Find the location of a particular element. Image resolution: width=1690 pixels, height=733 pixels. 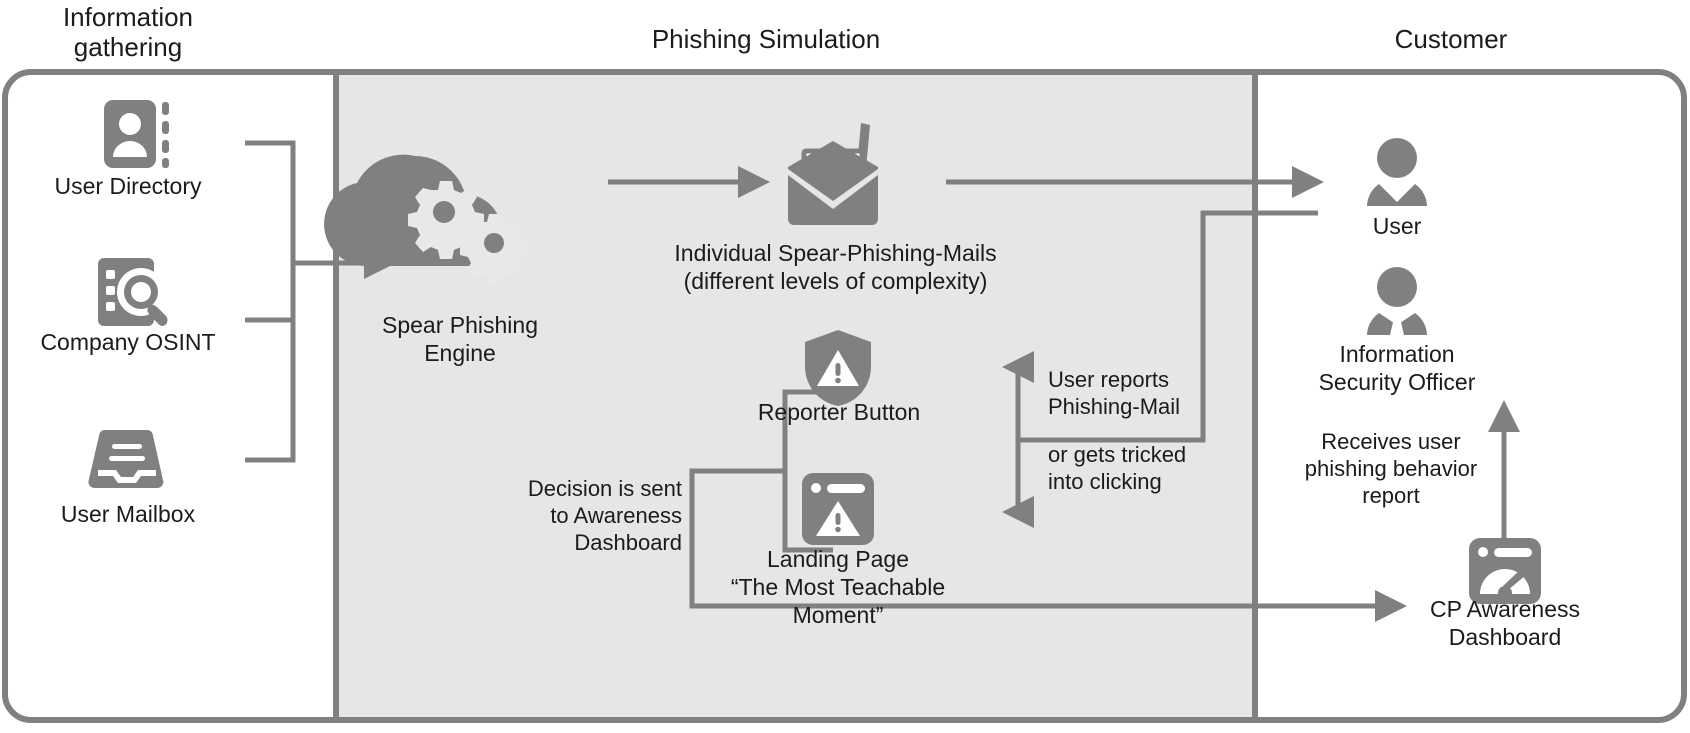

node-label-landing-page: Landing Page “The Most Teachable Moment” is located at coordinates (838, 587).